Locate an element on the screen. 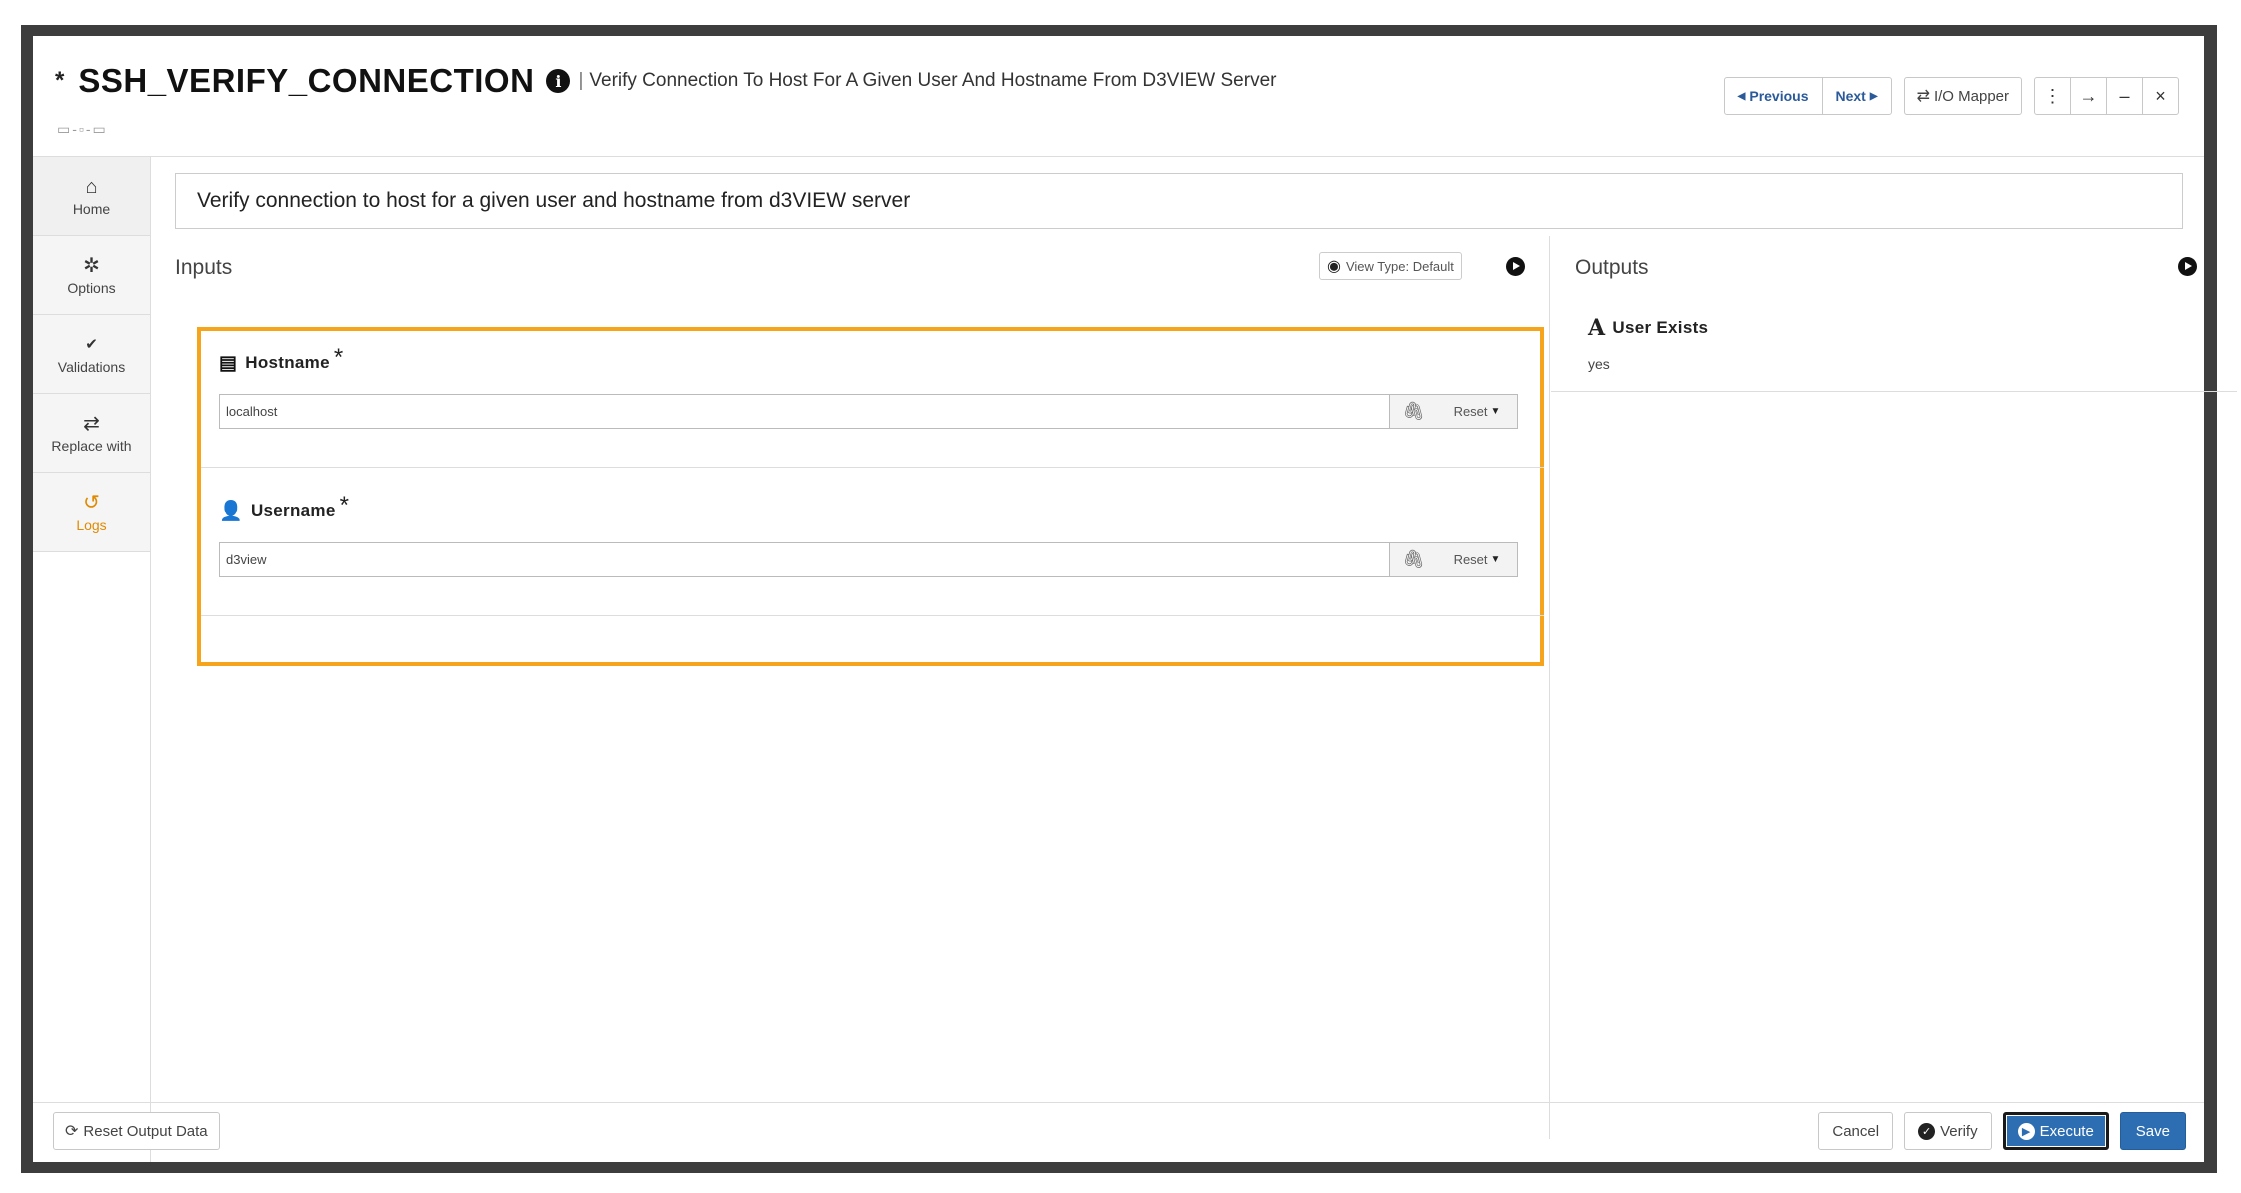  info-icon: i is located at coordinates (558, 81).